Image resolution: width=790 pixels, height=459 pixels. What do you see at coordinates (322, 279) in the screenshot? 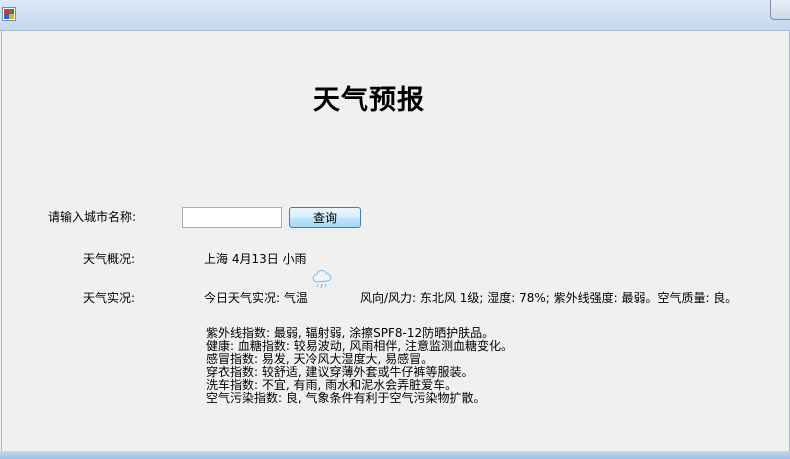
I see `cloud-rain-icon` at bounding box center [322, 279].